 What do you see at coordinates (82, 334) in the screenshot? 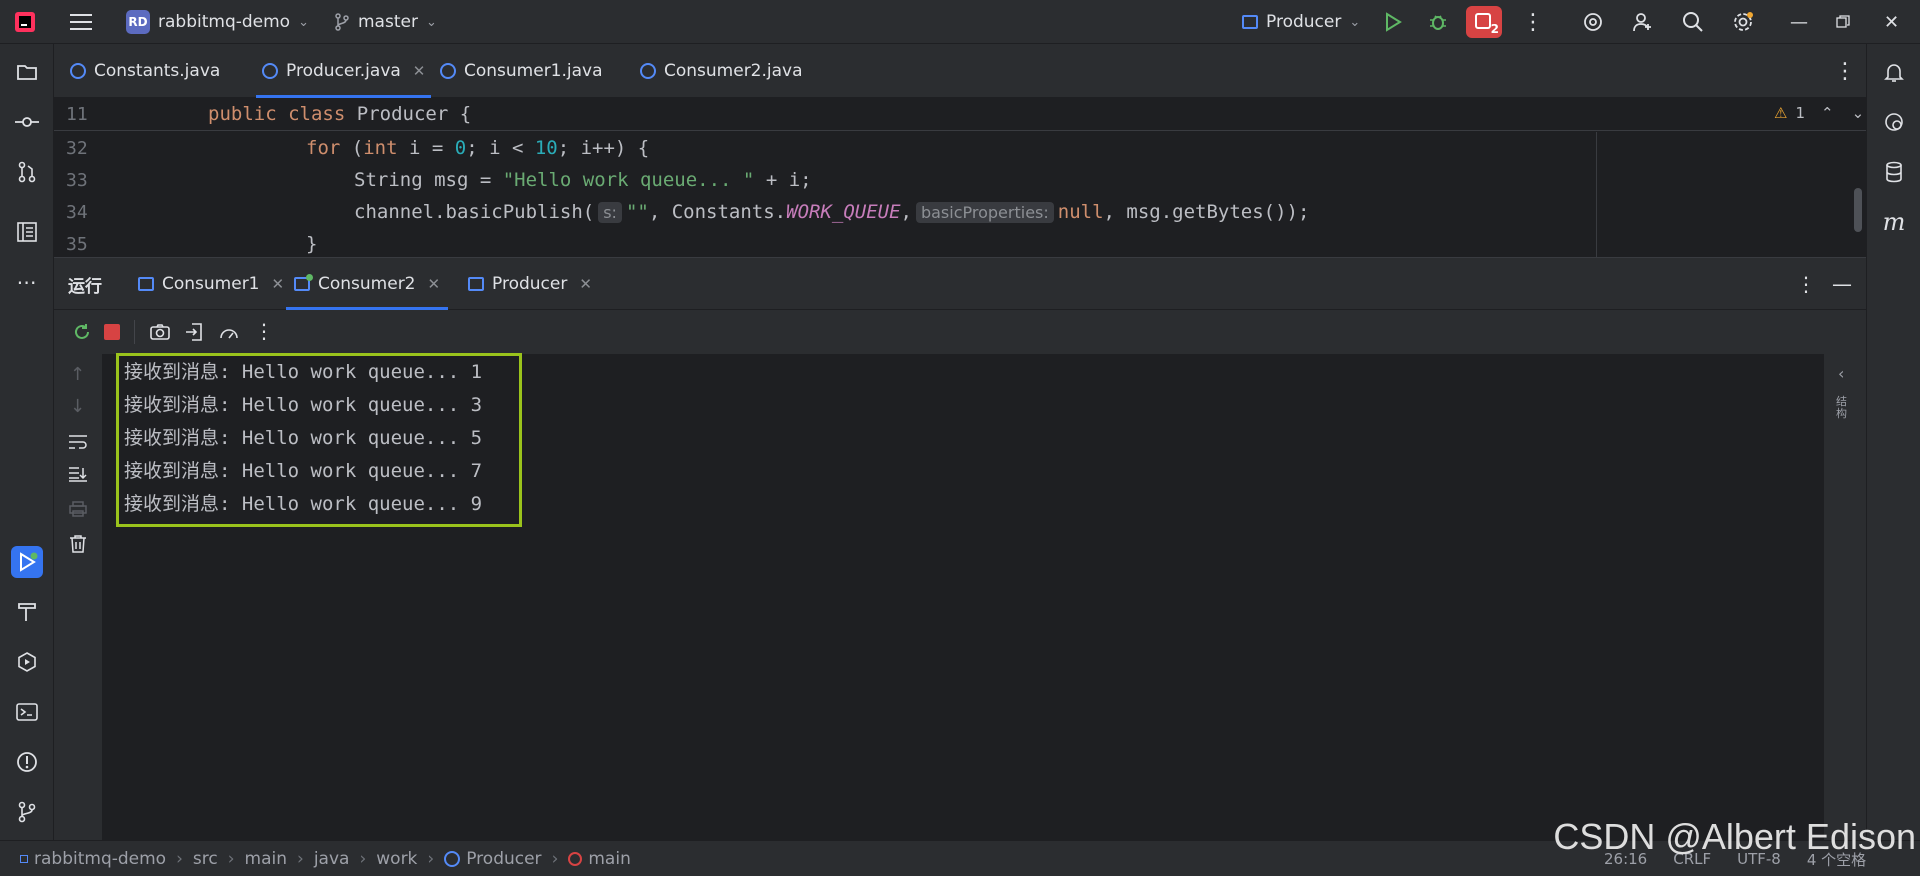
I see `rerun-icon` at bounding box center [82, 334].